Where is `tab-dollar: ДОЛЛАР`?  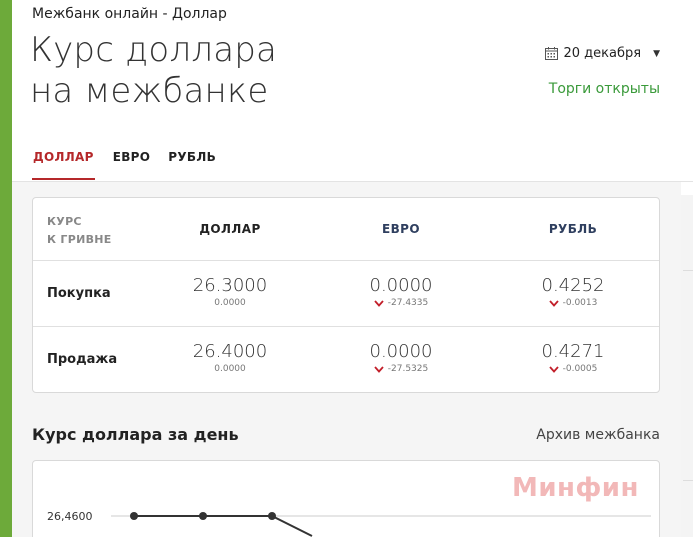
tab-dollar: ДОЛЛАР is located at coordinates (63, 165).